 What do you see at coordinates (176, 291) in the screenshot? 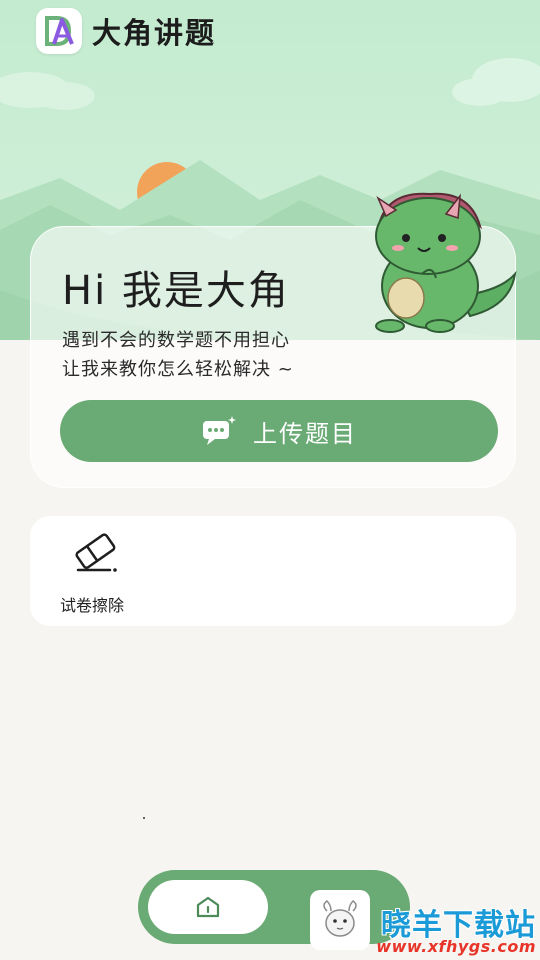
I see `hero-heading: Hi 我是大角` at bounding box center [176, 291].